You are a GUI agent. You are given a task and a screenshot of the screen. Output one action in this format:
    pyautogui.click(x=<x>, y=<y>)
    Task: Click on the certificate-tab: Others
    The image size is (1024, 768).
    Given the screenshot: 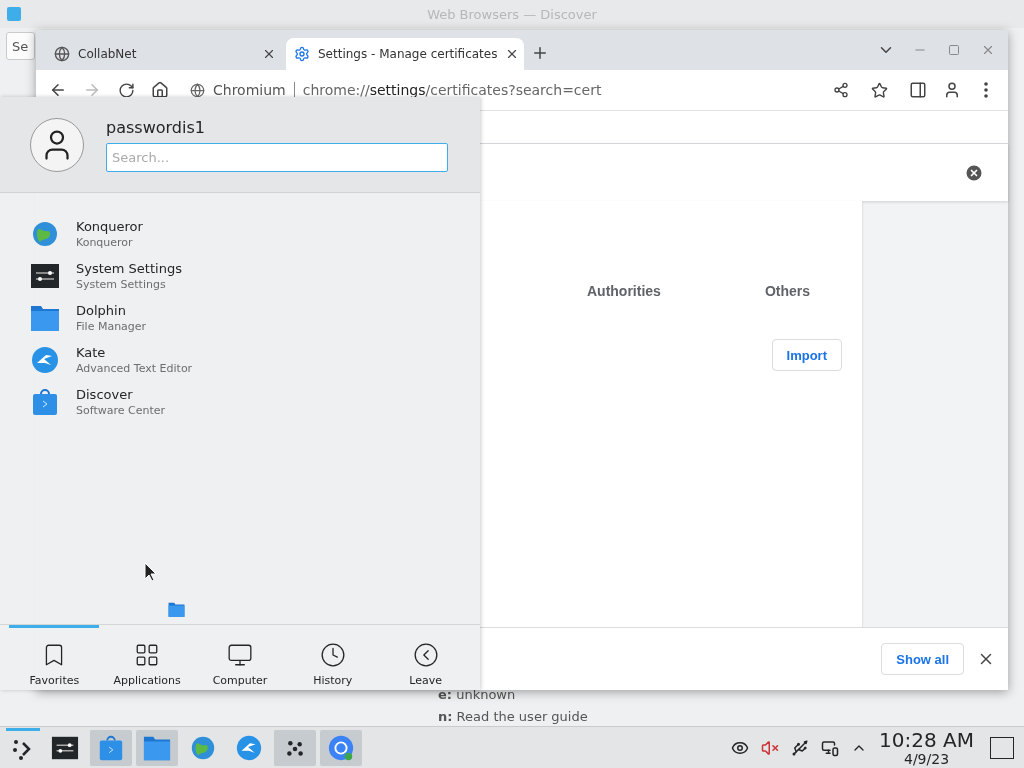 What is the action you would take?
    pyautogui.click(x=787, y=292)
    